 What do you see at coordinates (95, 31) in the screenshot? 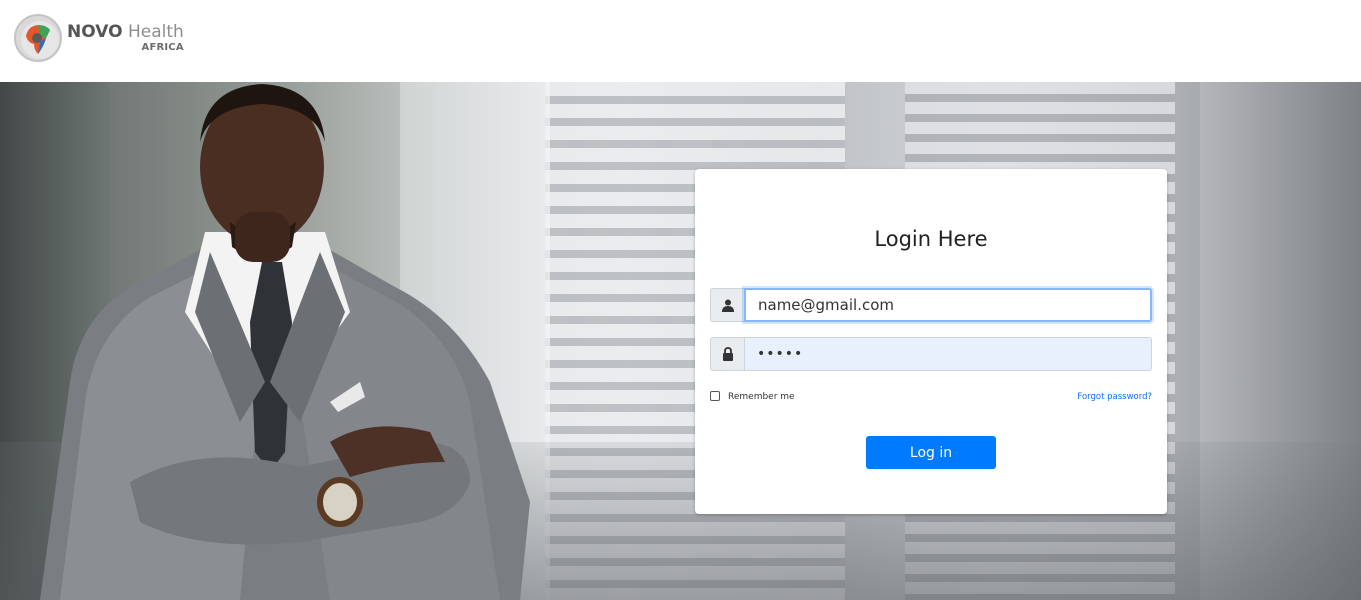
I see `logo-brand: NOVO` at bounding box center [95, 31].